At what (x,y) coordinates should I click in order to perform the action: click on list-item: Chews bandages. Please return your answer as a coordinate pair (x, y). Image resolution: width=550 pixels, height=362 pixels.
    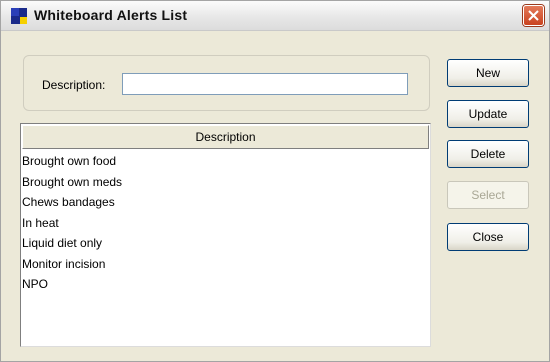
    Looking at the image, I should click on (225, 202).